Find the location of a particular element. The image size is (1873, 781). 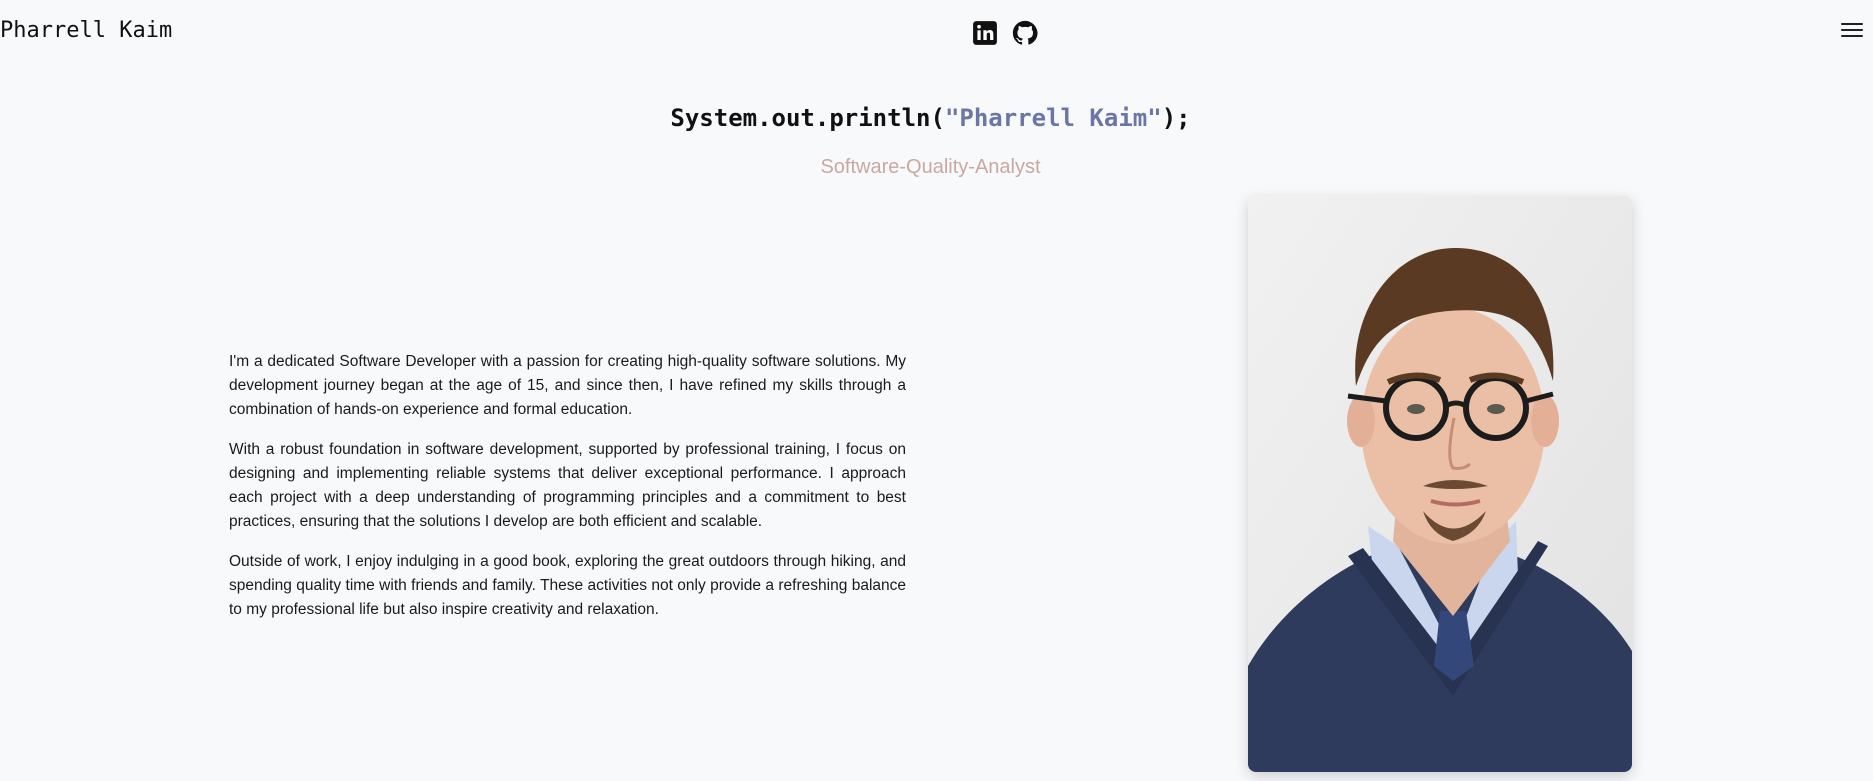

github-icon is located at coordinates (1025, 33).